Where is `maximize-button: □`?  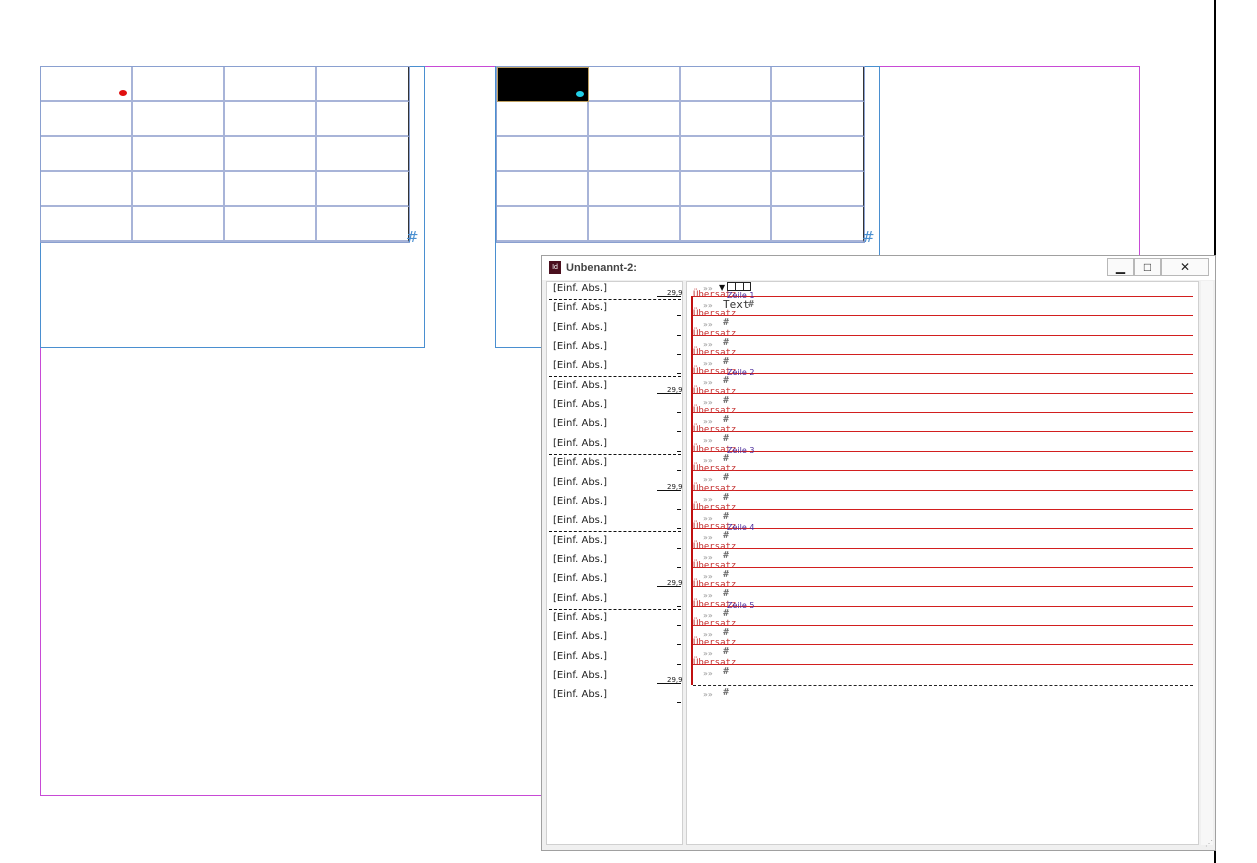
maximize-button: □ is located at coordinates (1147, 267).